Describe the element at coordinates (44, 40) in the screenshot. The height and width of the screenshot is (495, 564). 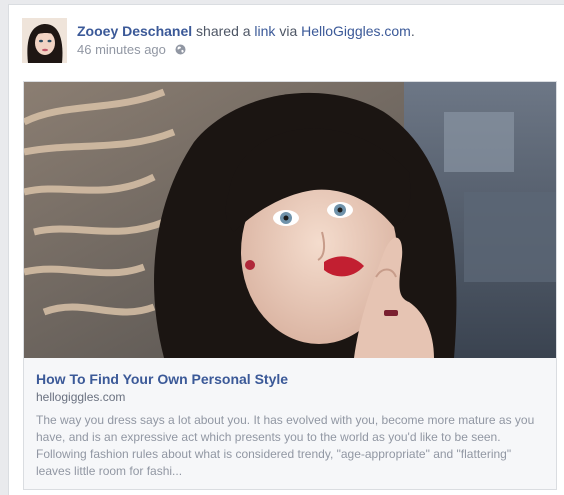
I see `profile-avatar` at that location.